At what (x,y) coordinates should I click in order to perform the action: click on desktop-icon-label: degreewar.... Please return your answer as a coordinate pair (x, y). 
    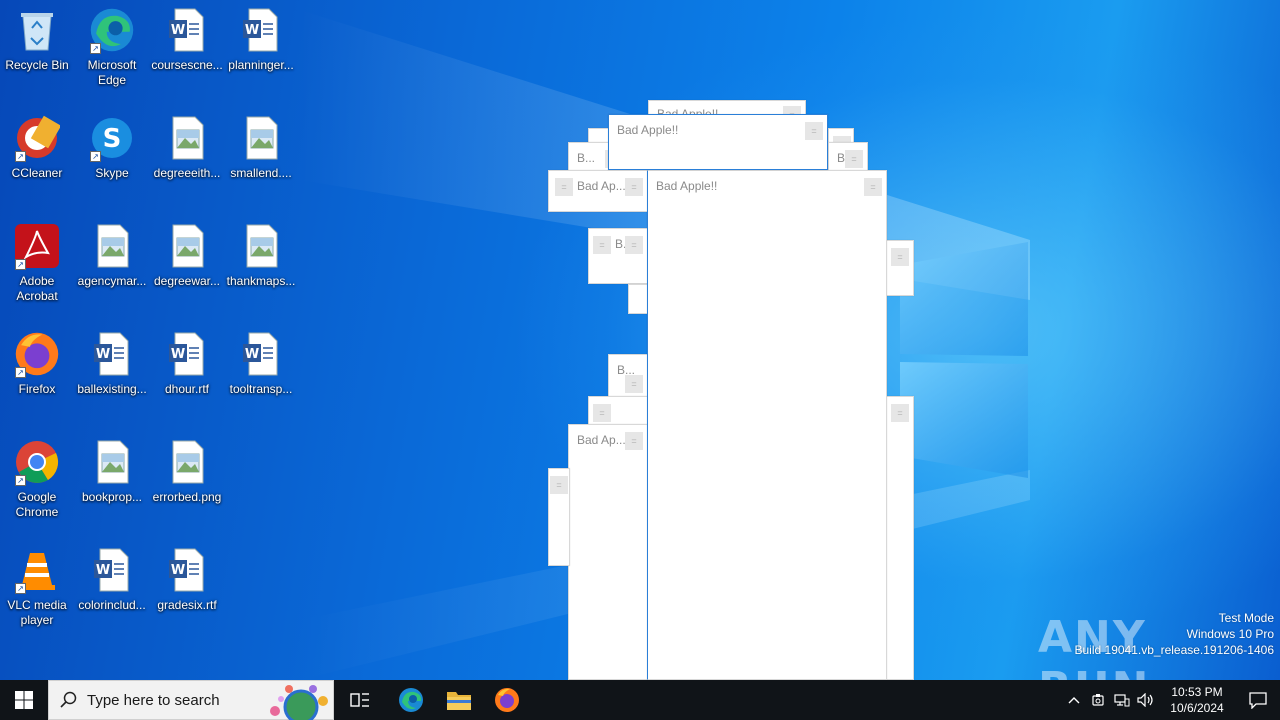
    Looking at the image, I should click on (187, 281).